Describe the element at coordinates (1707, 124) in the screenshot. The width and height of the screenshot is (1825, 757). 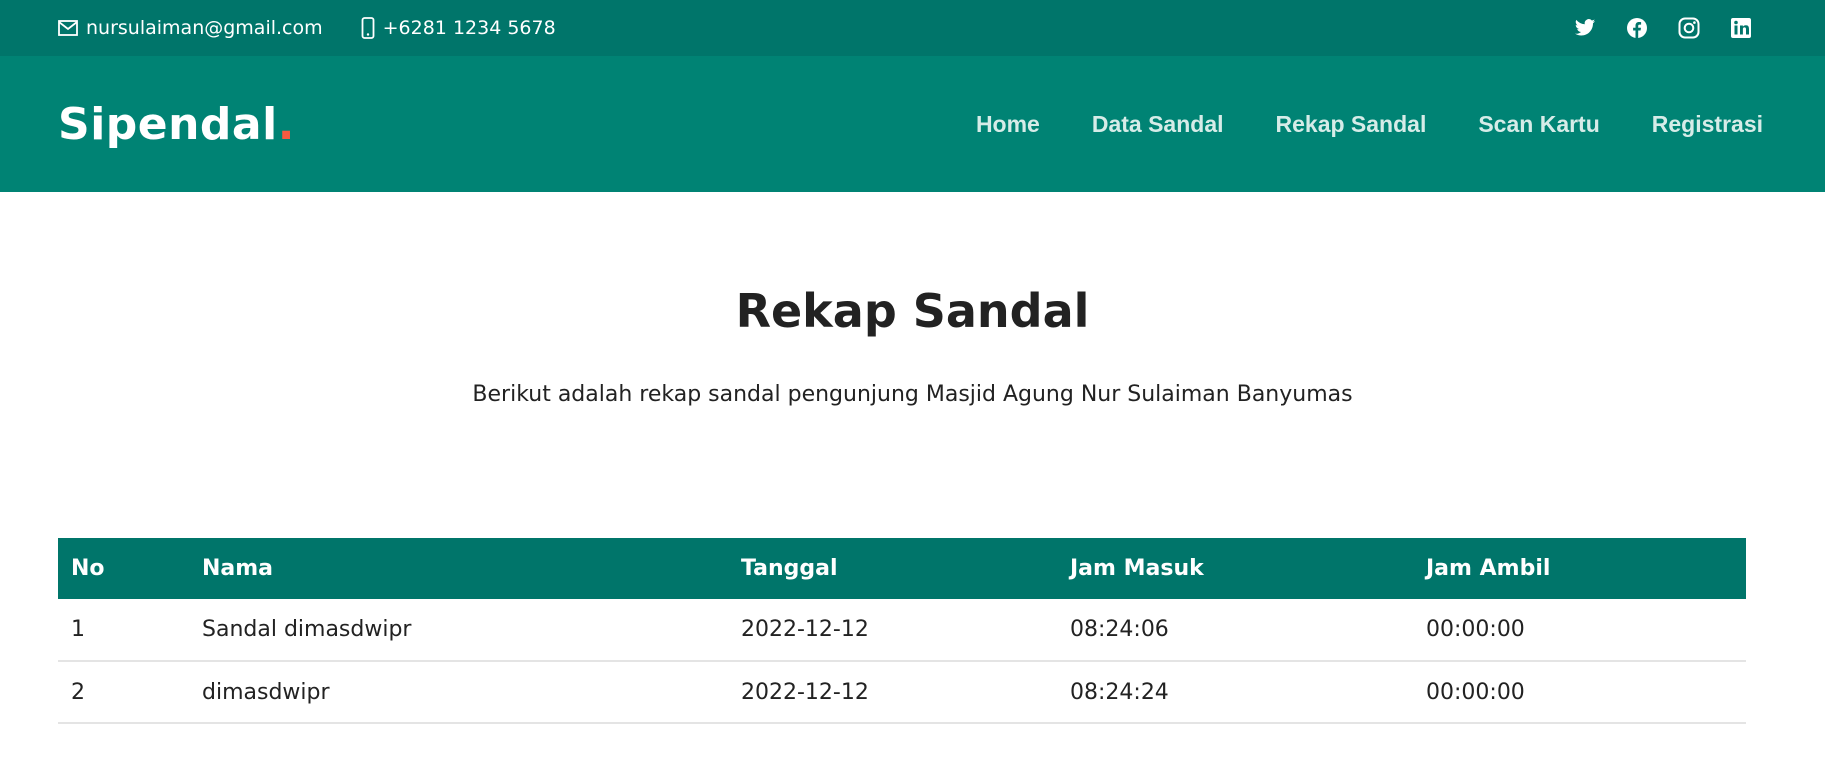
I see `nav-registrasi: Registrasi` at that location.